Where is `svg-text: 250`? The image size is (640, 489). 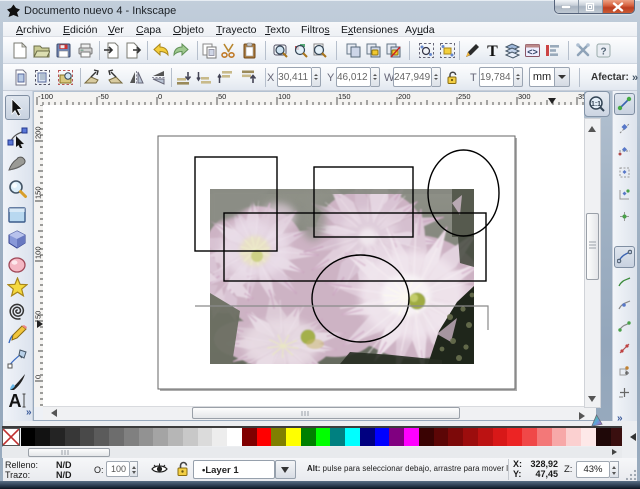
svg-text: 250 is located at coordinates (464, 96).